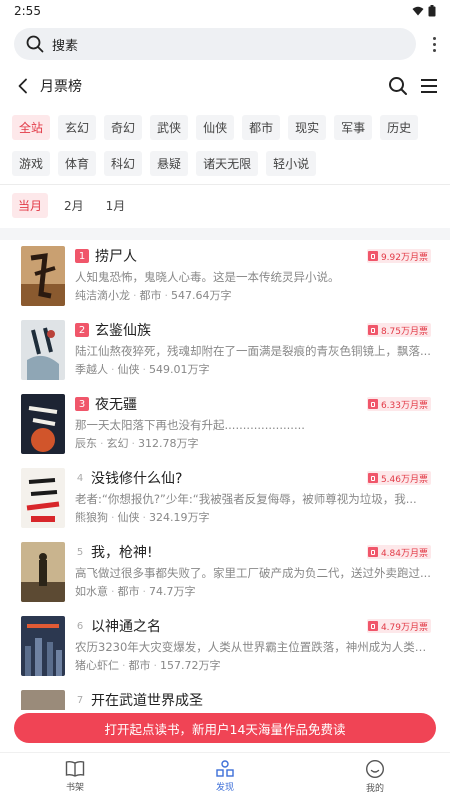 This screenshot has height=800, width=450. What do you see at coordinates (116, 405) in the screenshot?
I see `book-title: 夜无疆` at bounding box center [116, 405].